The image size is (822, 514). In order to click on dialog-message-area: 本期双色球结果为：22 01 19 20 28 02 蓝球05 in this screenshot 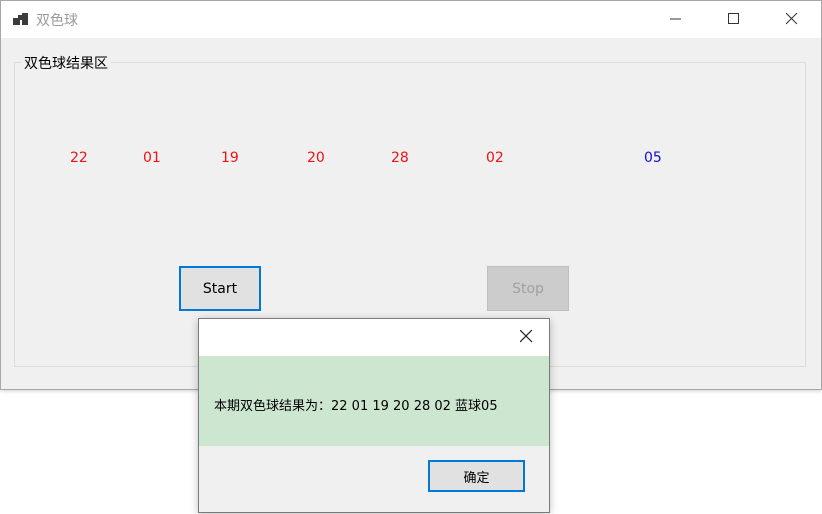, I will do `click(374, 401)`.